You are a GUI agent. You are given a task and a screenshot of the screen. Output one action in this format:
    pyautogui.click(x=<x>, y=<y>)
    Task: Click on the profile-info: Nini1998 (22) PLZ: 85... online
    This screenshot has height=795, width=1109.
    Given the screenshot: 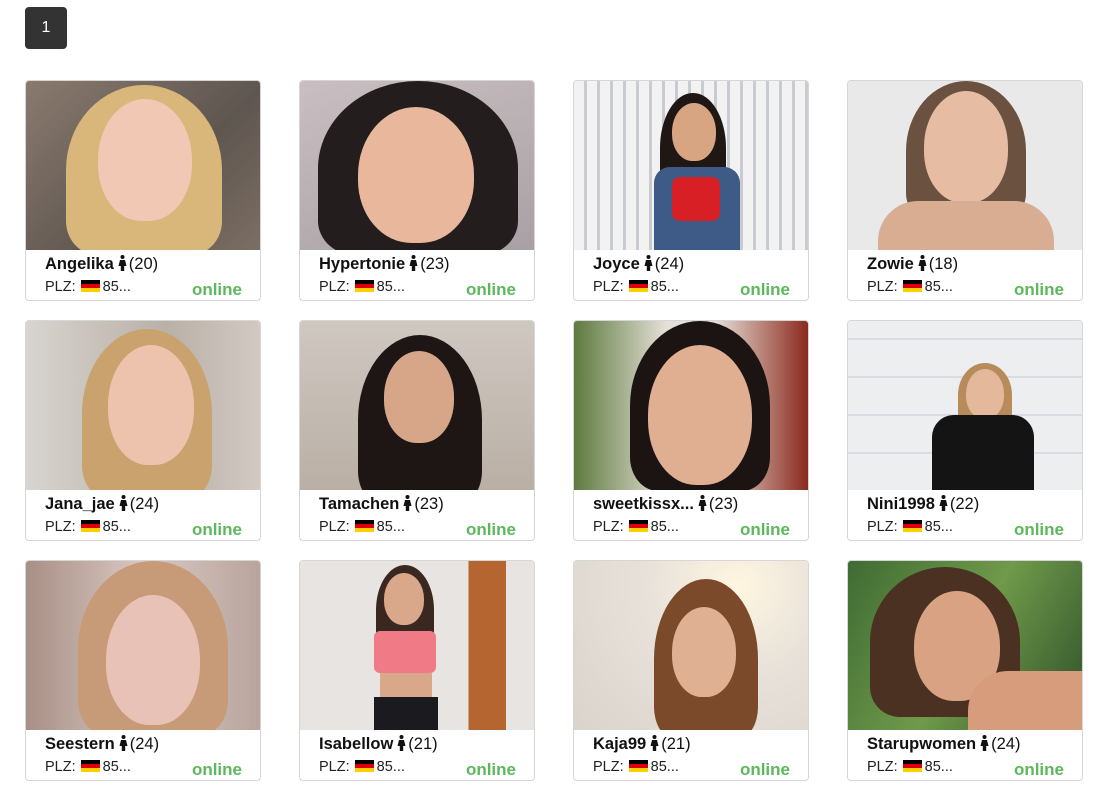 What is the action you would take?
    pyautogui.click(x=965, y=515)
    